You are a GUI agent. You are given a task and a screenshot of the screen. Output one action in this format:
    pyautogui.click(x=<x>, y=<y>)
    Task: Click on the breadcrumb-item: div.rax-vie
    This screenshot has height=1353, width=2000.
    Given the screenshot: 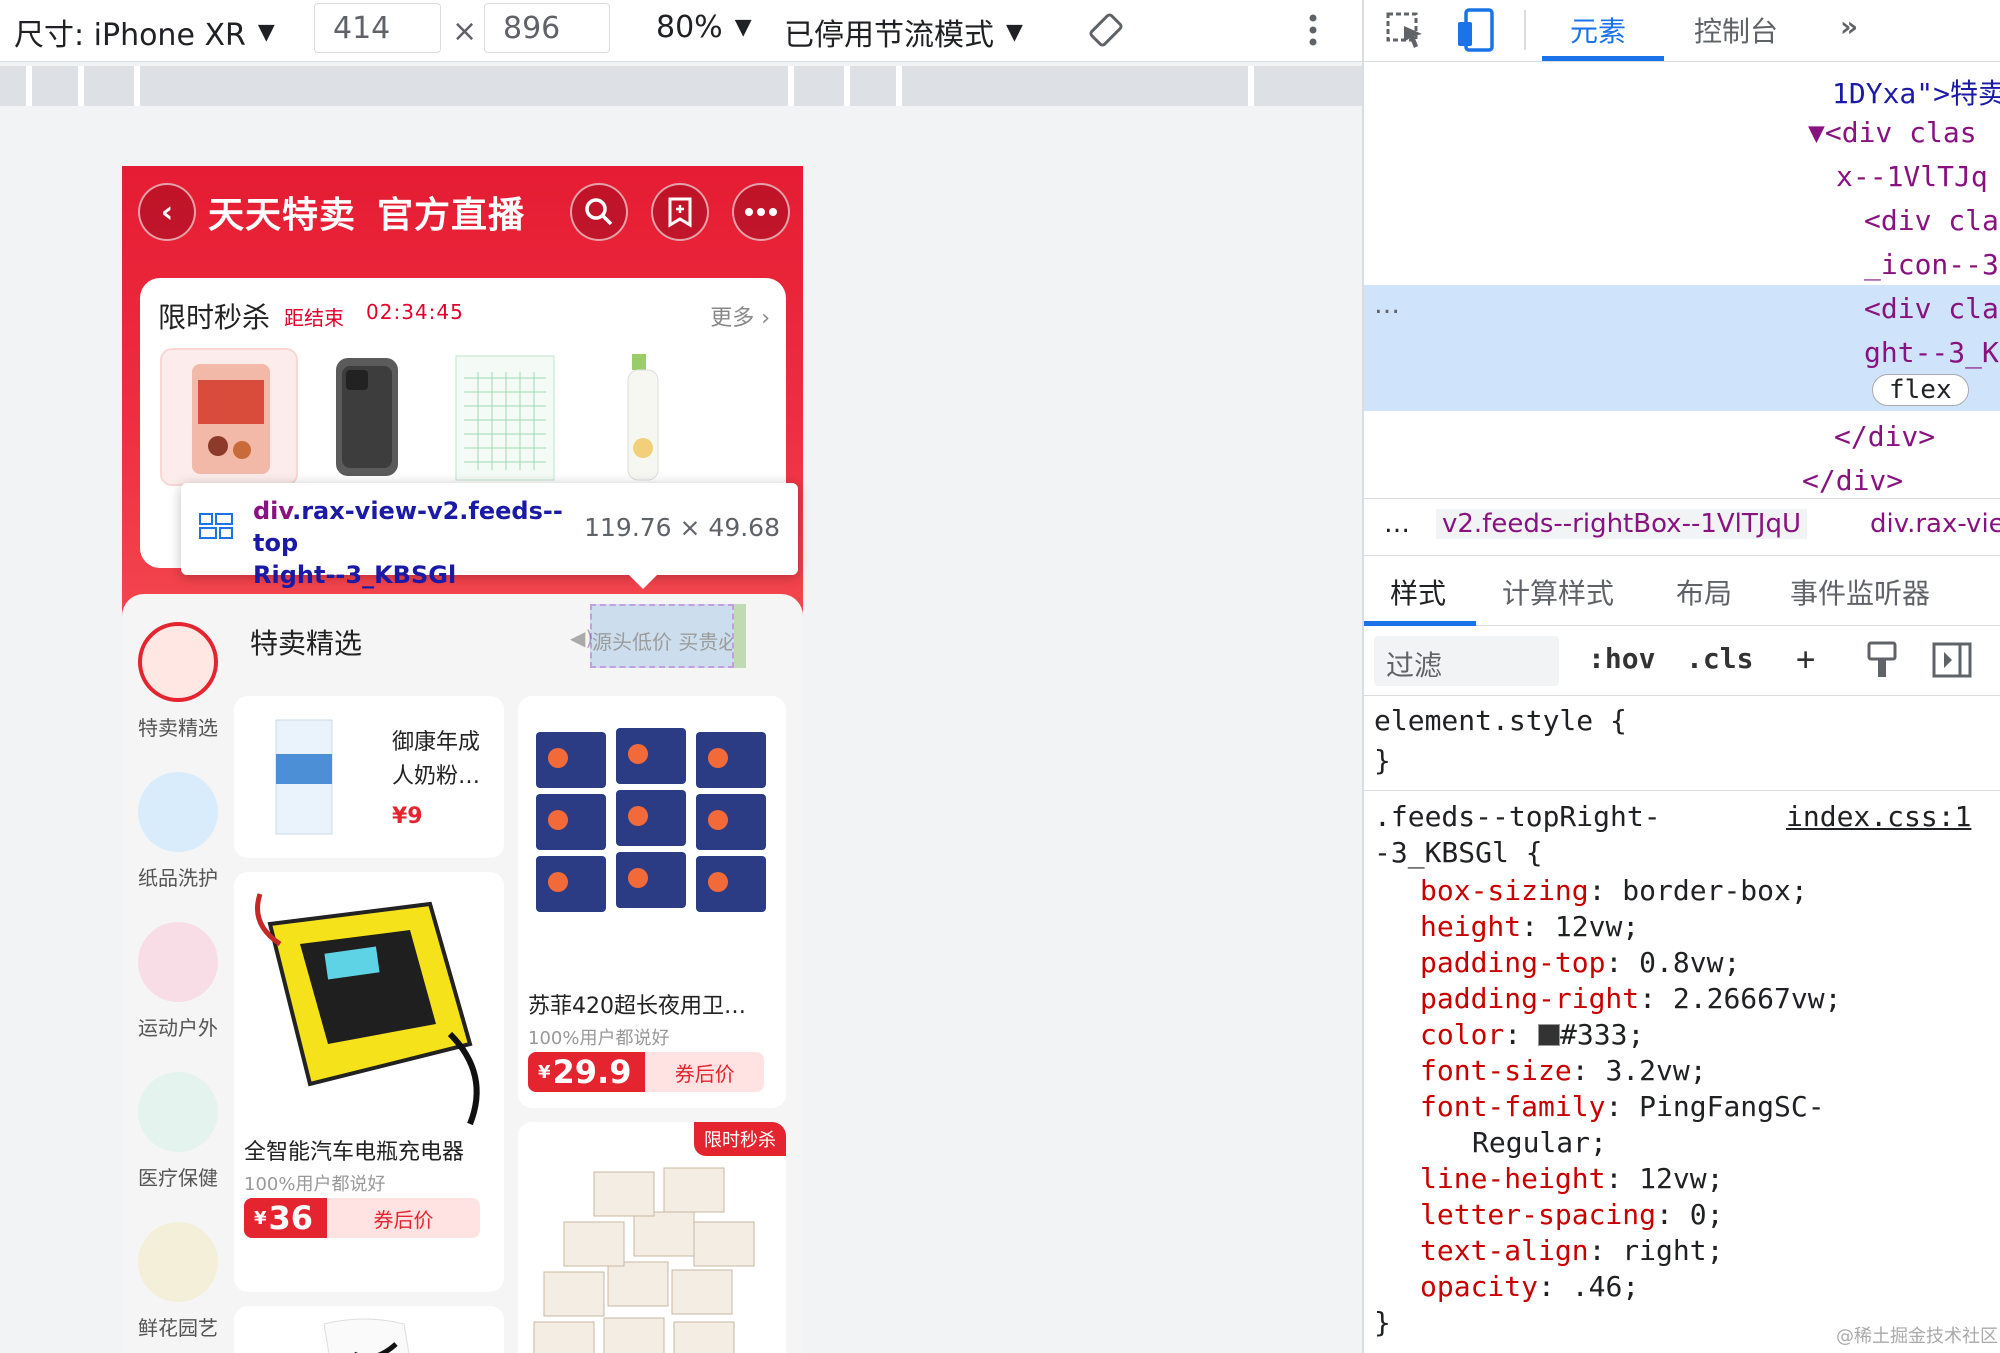 What is the action you would take?
    pyautogui.click(x=1935, y=524)
    